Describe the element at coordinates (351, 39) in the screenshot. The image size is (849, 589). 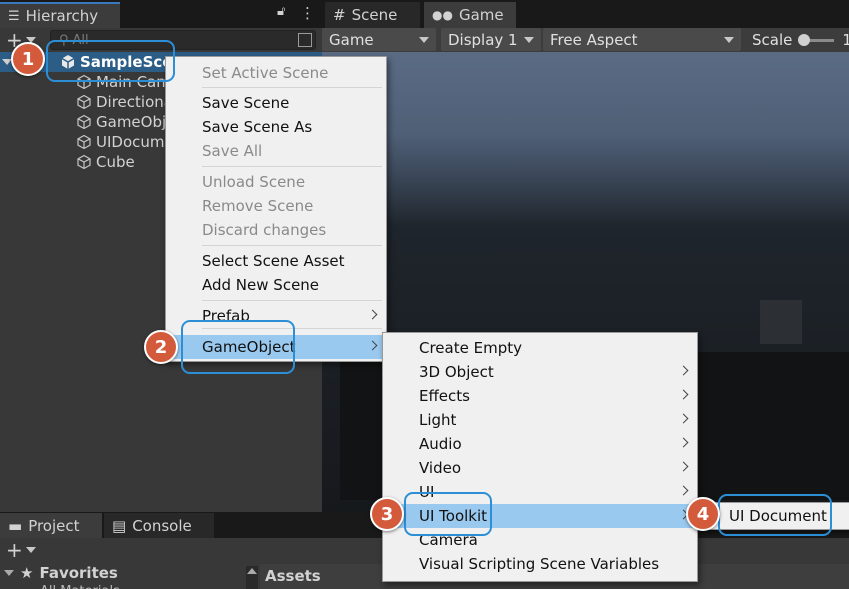
I see `display-mode-value: Game` at that location.